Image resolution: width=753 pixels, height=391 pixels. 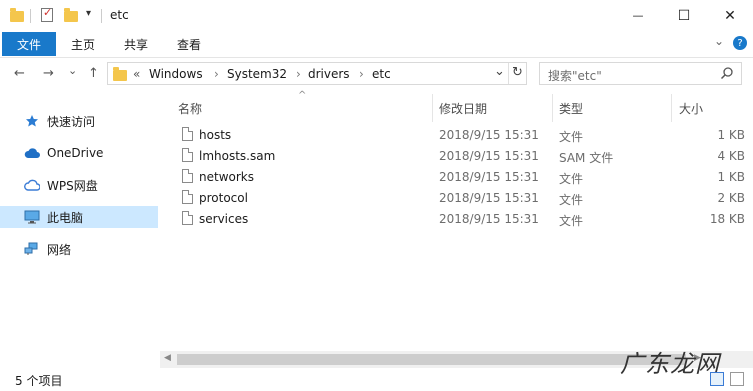 What do you see at coordinates (727, 74) in the screenshot?
I see `search-icon` at bounding box center [727, 74].